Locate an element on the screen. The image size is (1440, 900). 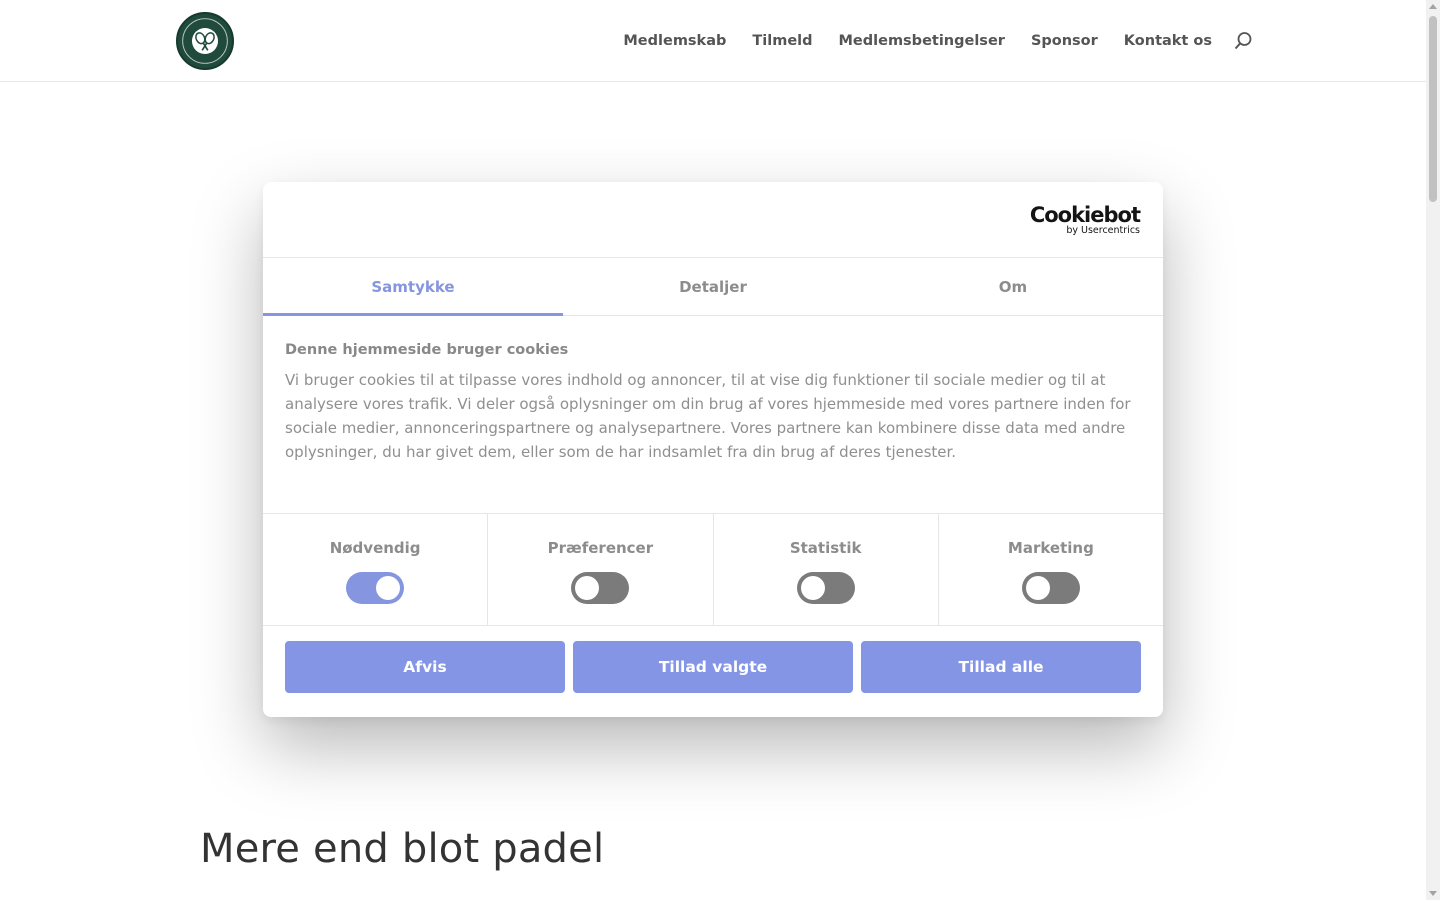
nav-item-sponsor: Sponsor is located at coordinates (1064, 41).